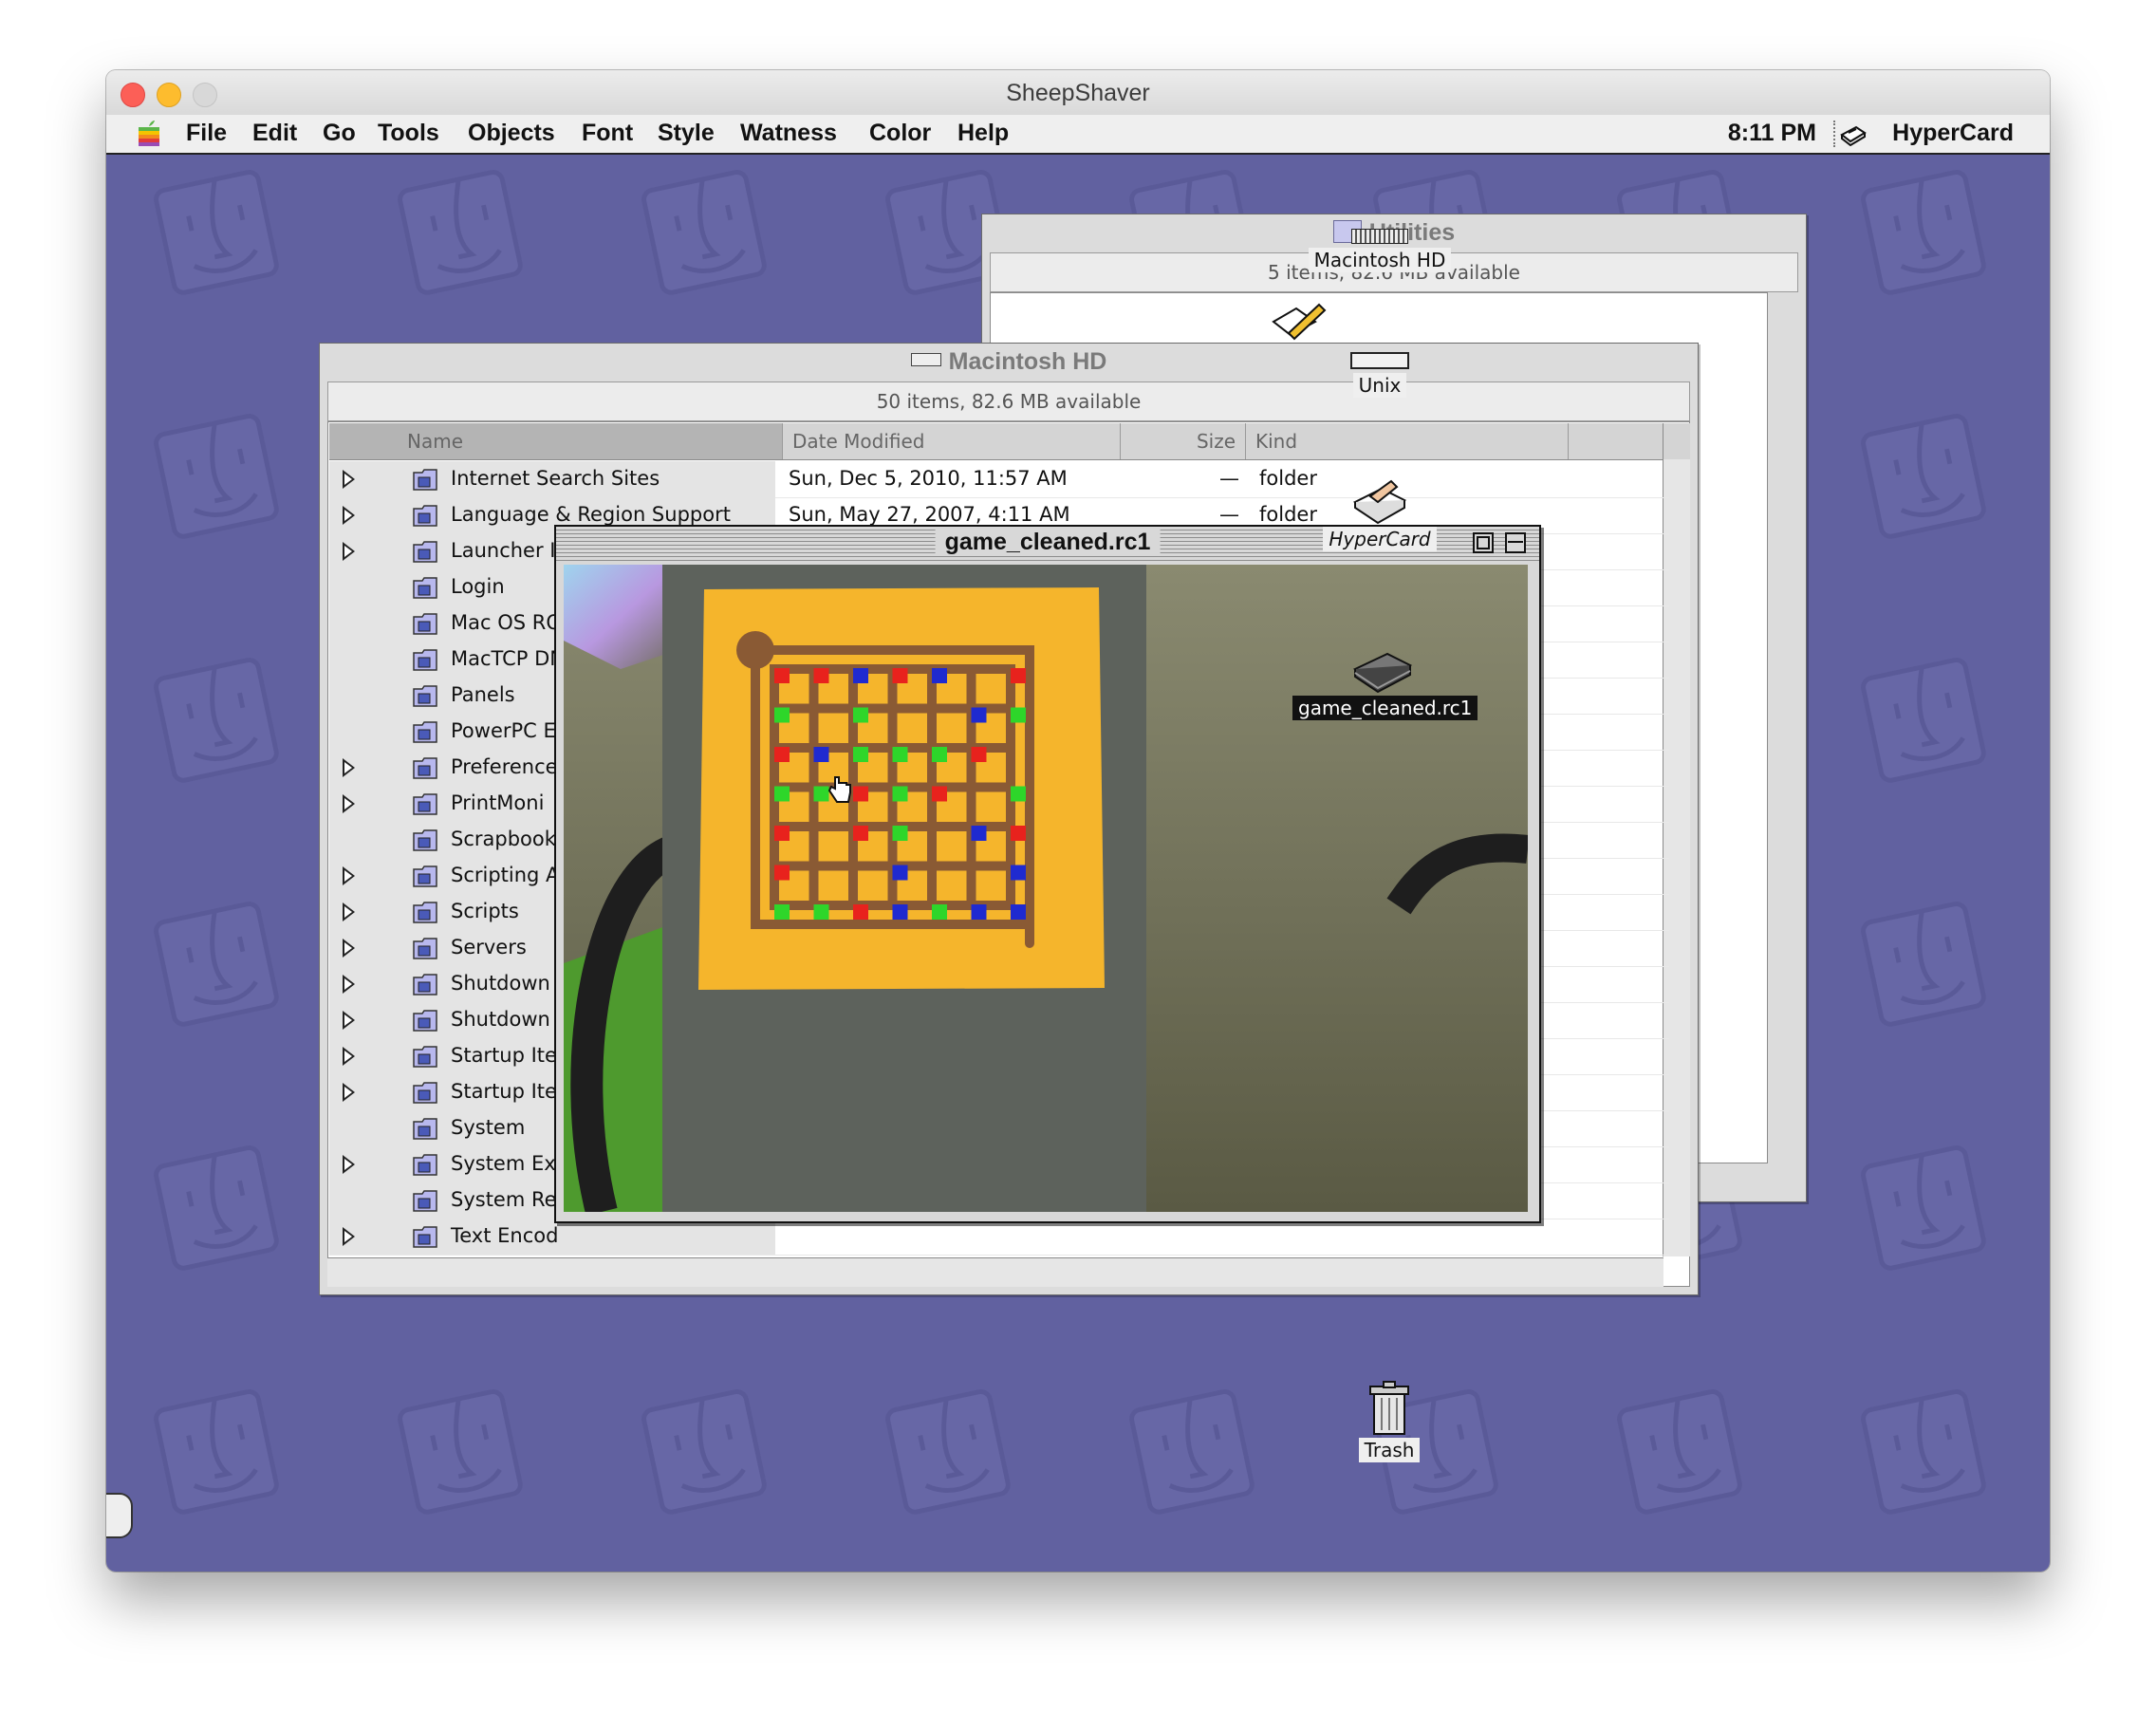 The image size is (2156, 1712). Describe the element at coordinates (1380, 375) in the screenshot. I see `desktop-icon-unix: Unix` at that location.